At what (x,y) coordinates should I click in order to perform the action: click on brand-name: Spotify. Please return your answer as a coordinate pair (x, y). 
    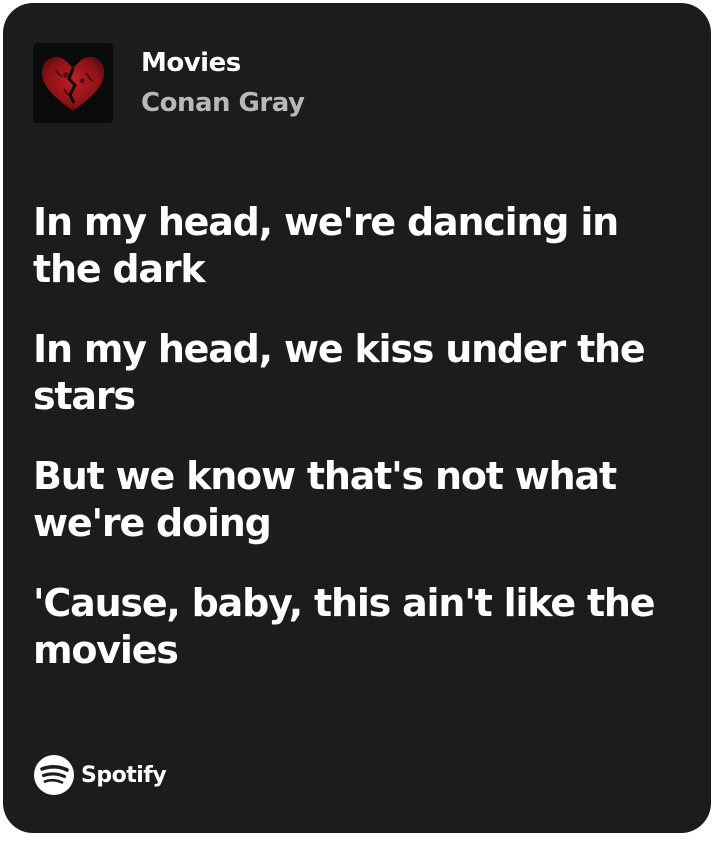
    Looking at the image, I should click on (124, 775).